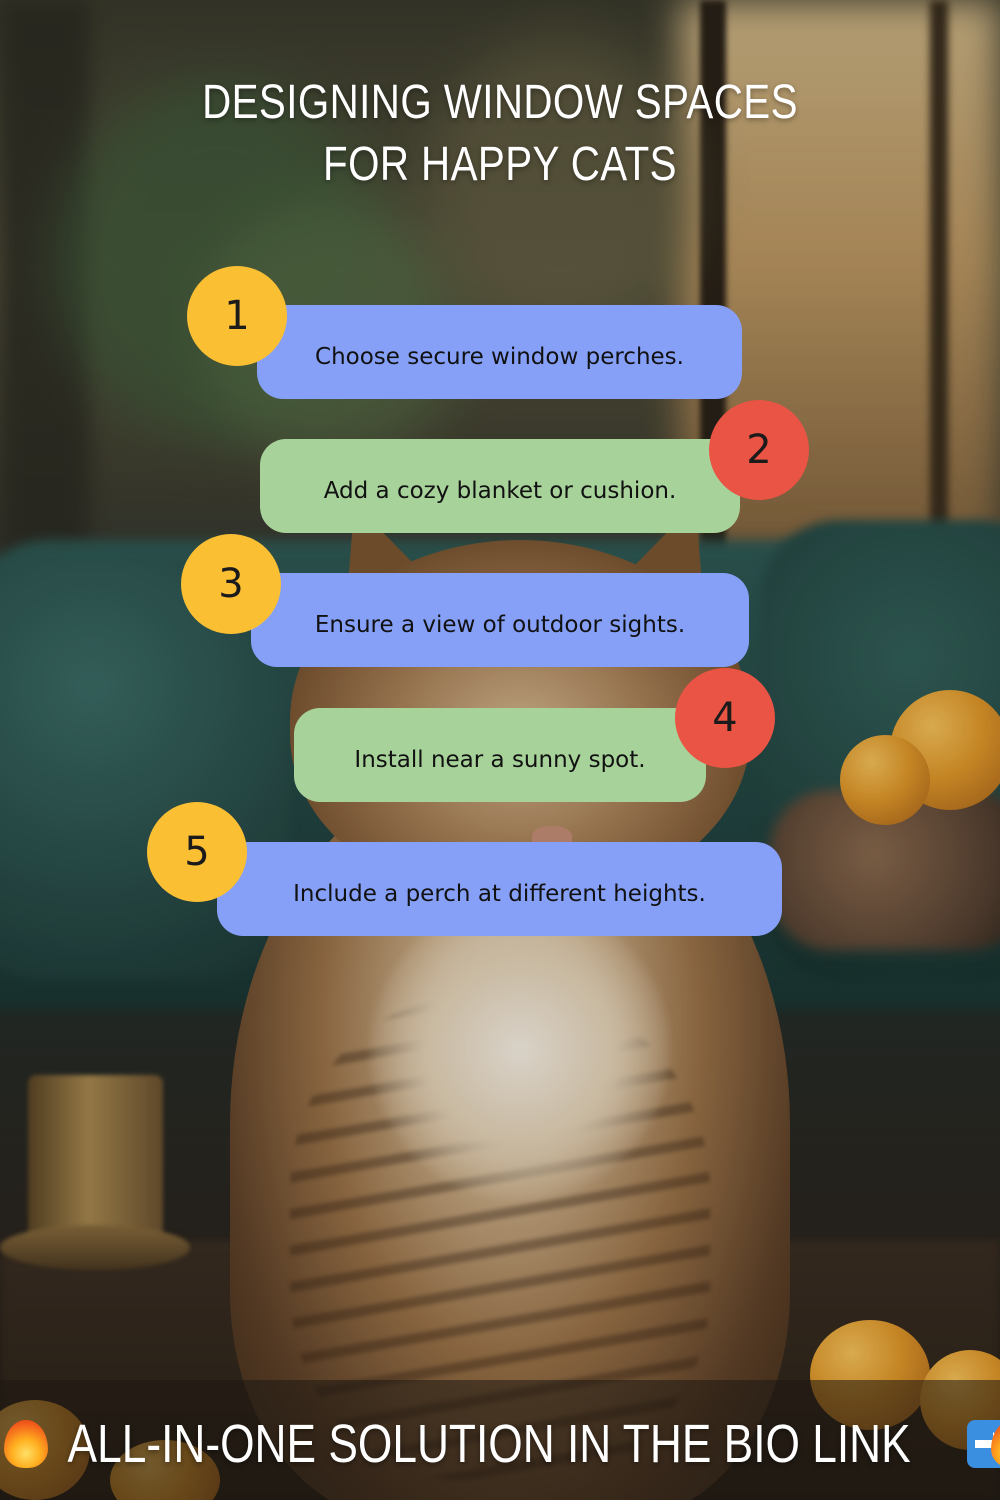  Describe the element at coordinates (500, 620) in the screenshot. I see `step-3-label: Ensure a view of outdoor sights.` at that location.